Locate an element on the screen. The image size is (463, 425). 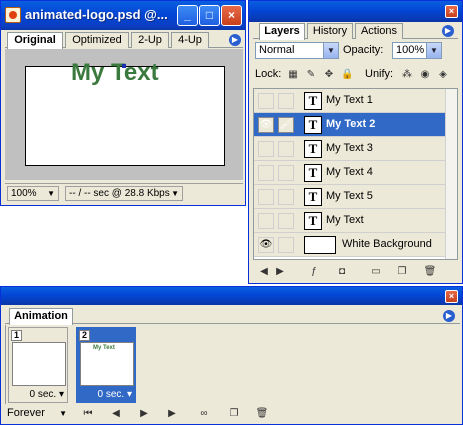
next-layer-icon: ▶ is located at coordinates (280, 272).